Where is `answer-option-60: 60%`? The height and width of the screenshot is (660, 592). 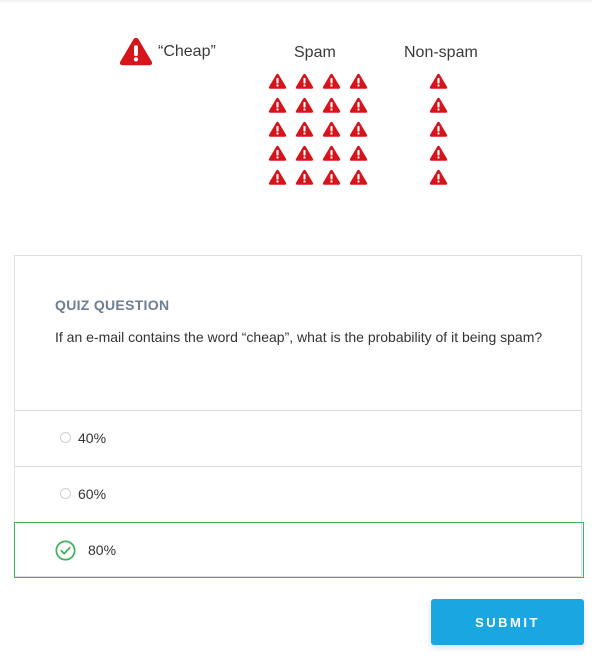 answer-option-60: 60% is located at coordinates (298, 495).